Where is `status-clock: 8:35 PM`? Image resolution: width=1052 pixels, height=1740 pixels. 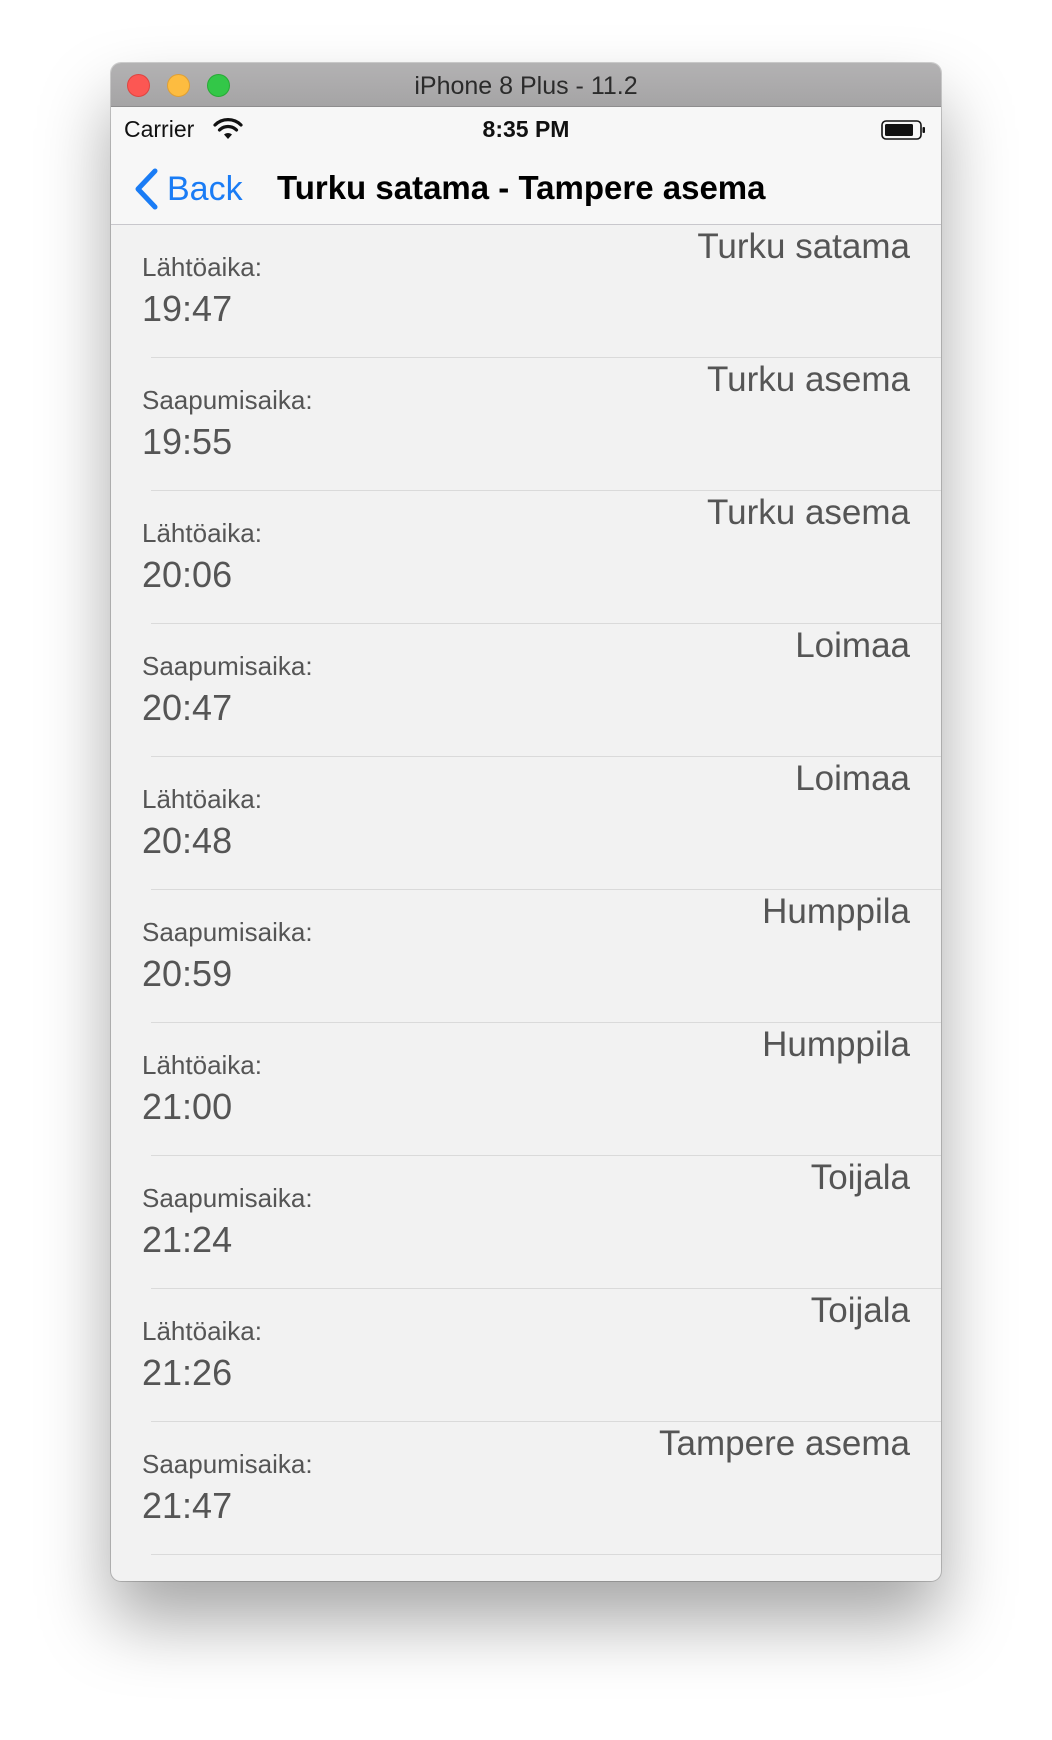 status-clock: 8:35 PM is located at coordinates (526, 129).